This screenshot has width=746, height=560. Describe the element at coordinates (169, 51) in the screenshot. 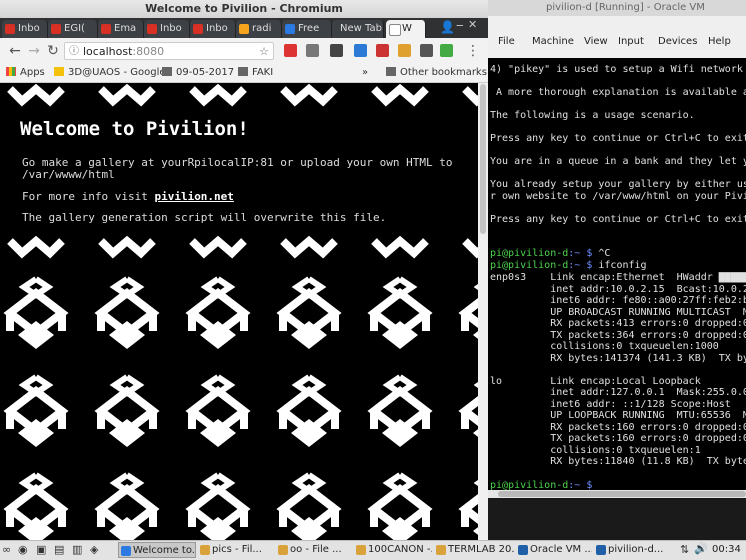

I see `address-bar: ⓘ localhost:8080 ☆` at that location.